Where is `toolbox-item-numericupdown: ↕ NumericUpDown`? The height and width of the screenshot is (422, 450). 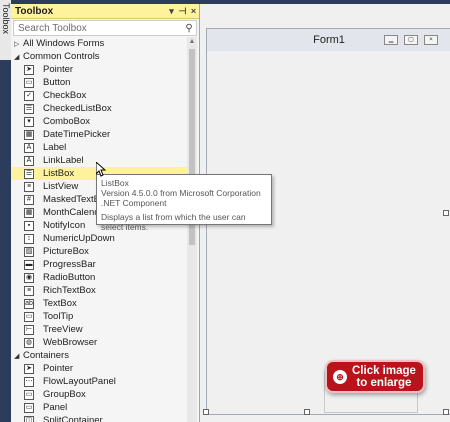
toolbox-item-numericupdown: ↕ NumericUpDown is located at coordinates (99, 238).